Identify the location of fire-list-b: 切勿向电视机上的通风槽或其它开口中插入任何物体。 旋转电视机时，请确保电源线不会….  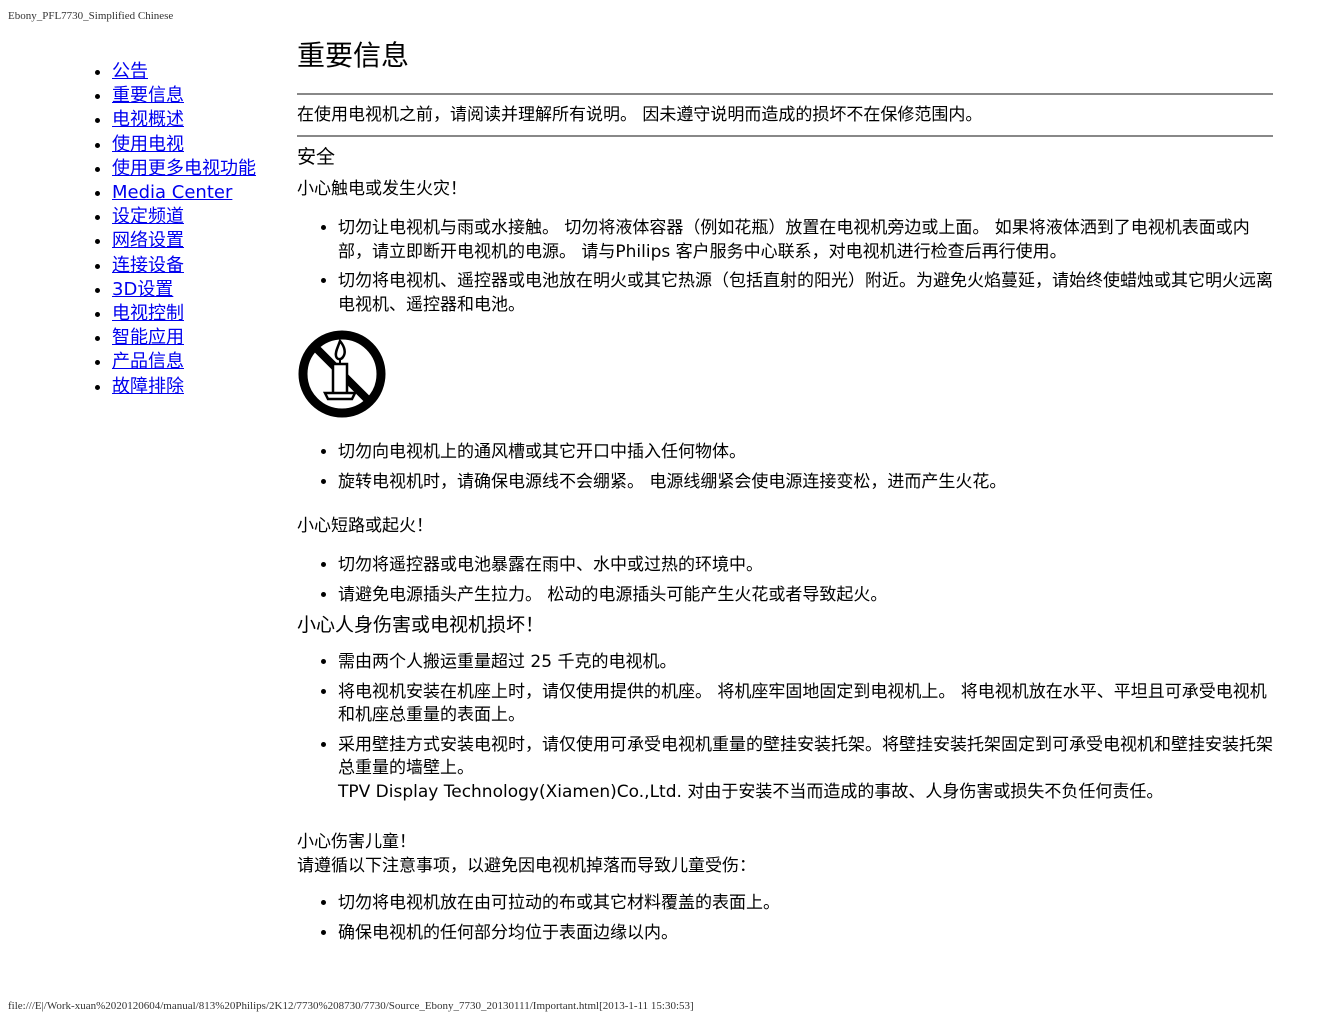
(785, 467).